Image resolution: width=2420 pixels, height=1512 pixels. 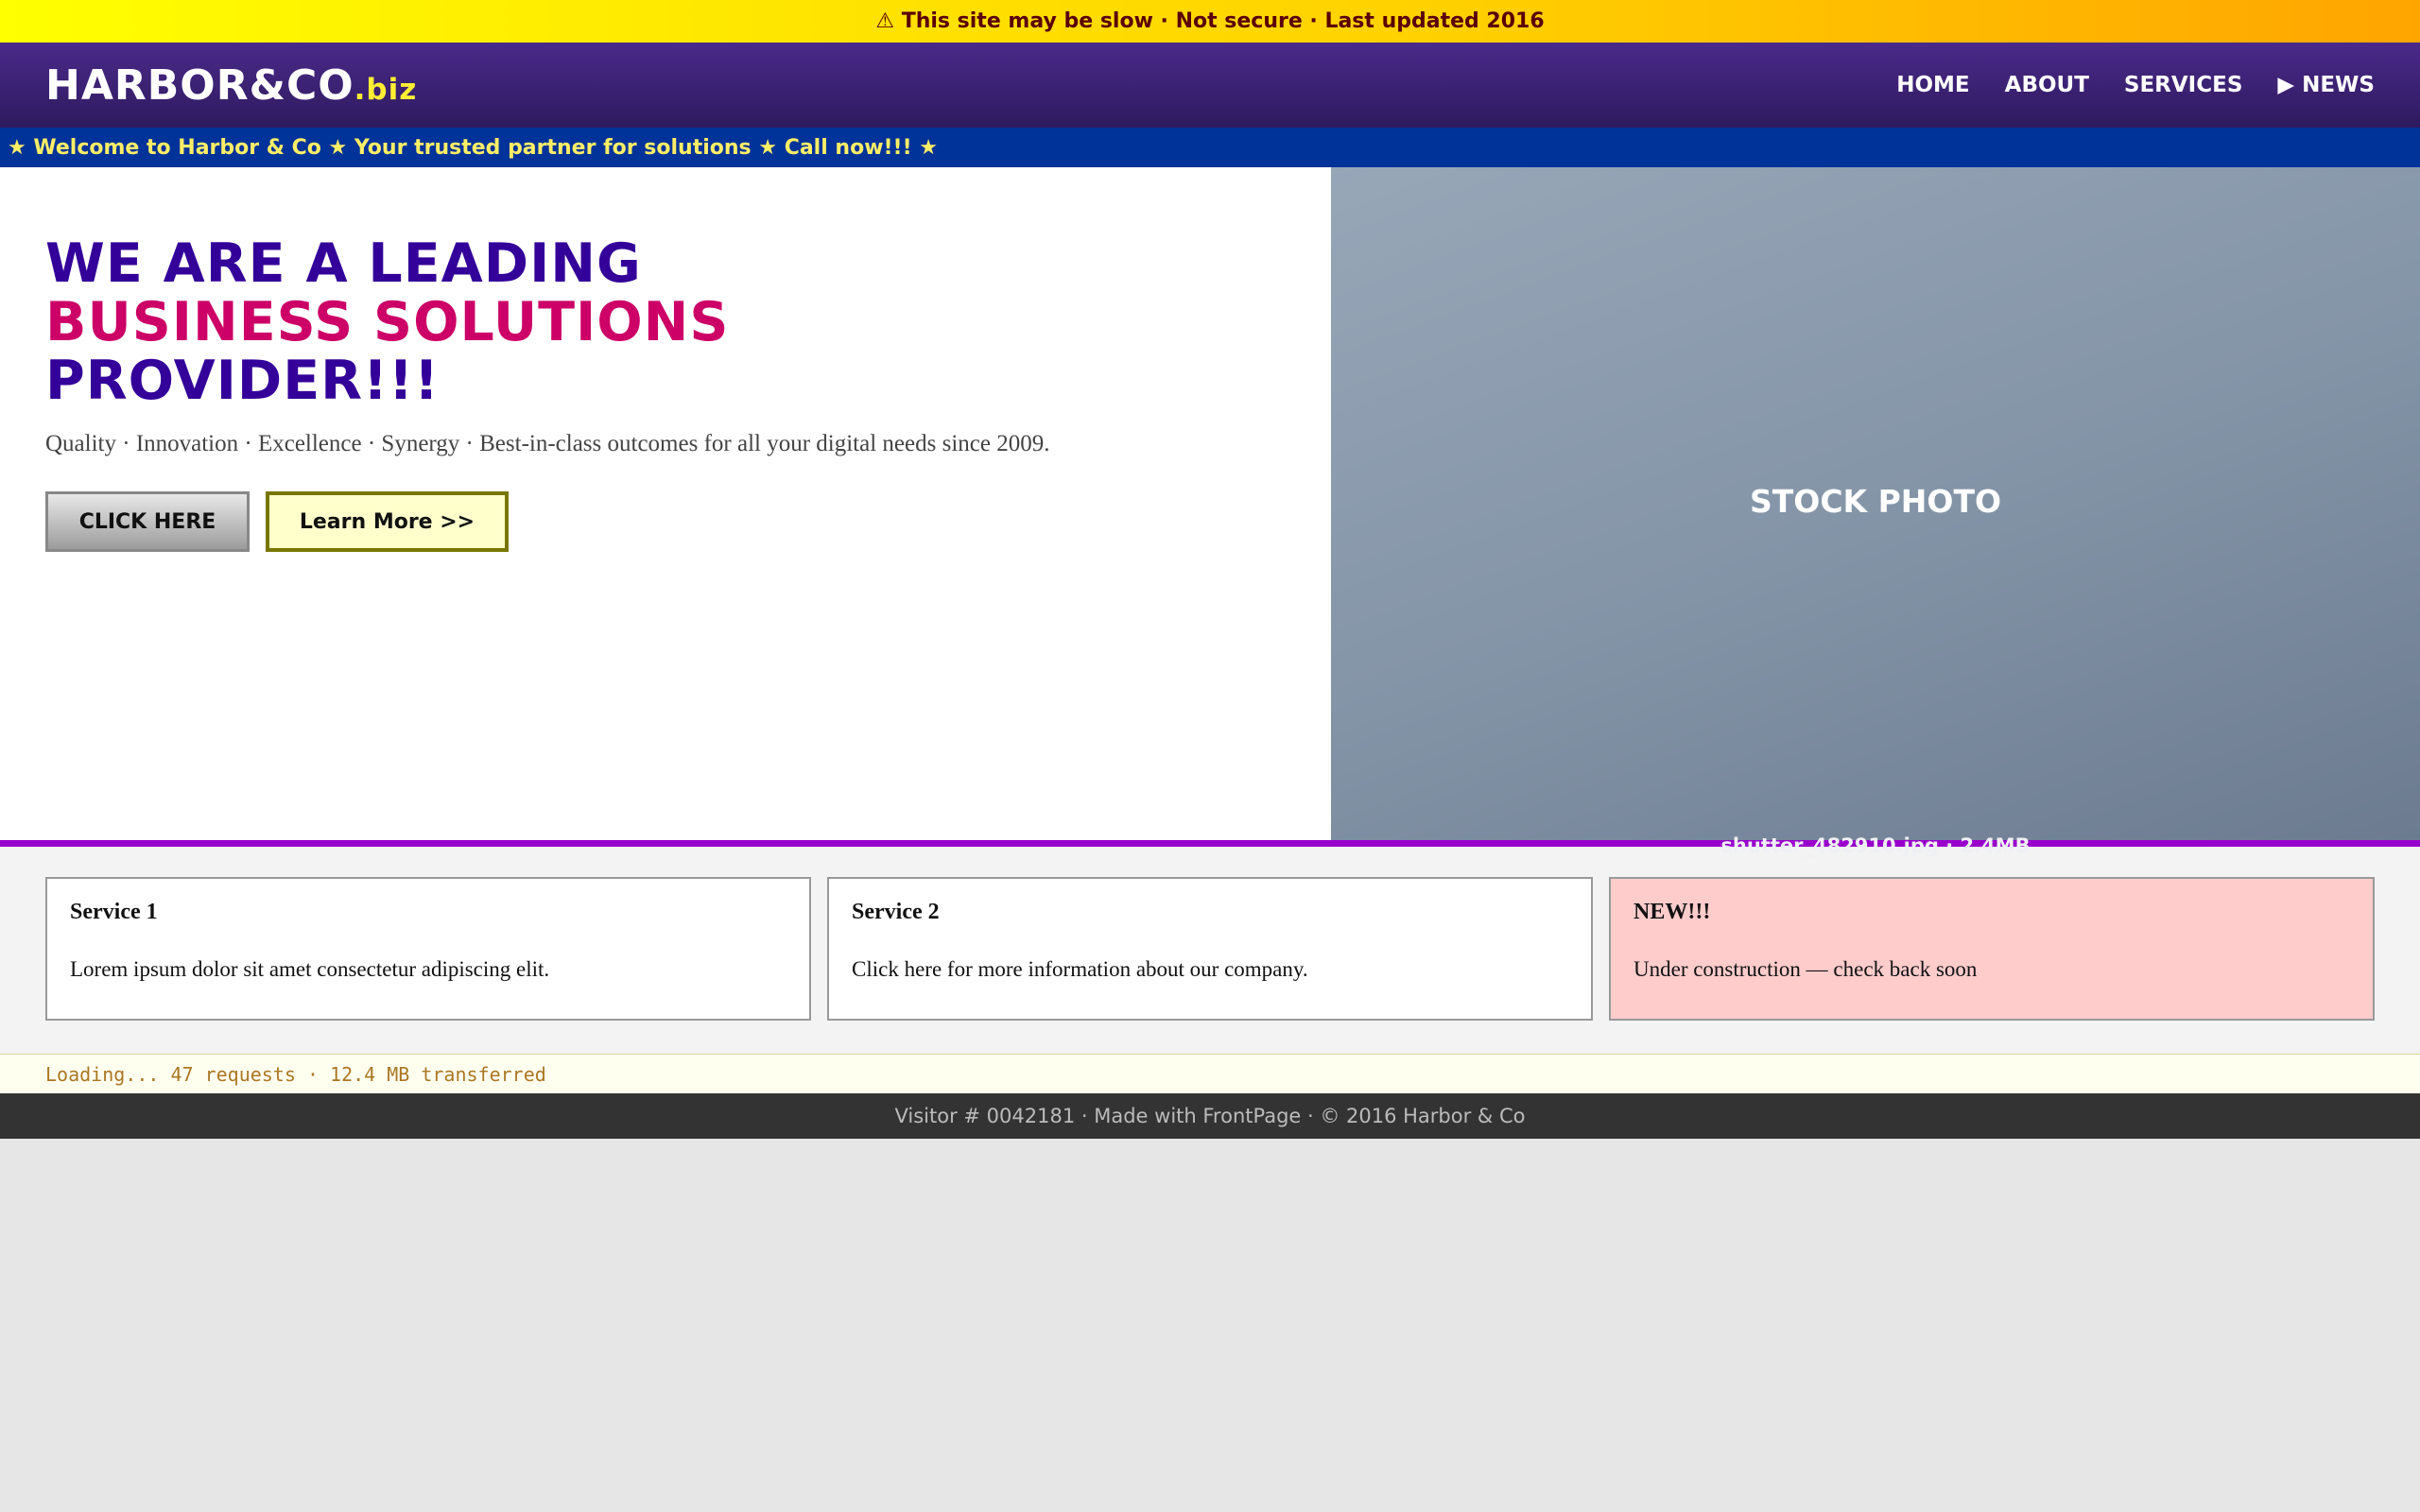 I want to click on click-here-button: CLICK HERE, so click(x=147, y=521).